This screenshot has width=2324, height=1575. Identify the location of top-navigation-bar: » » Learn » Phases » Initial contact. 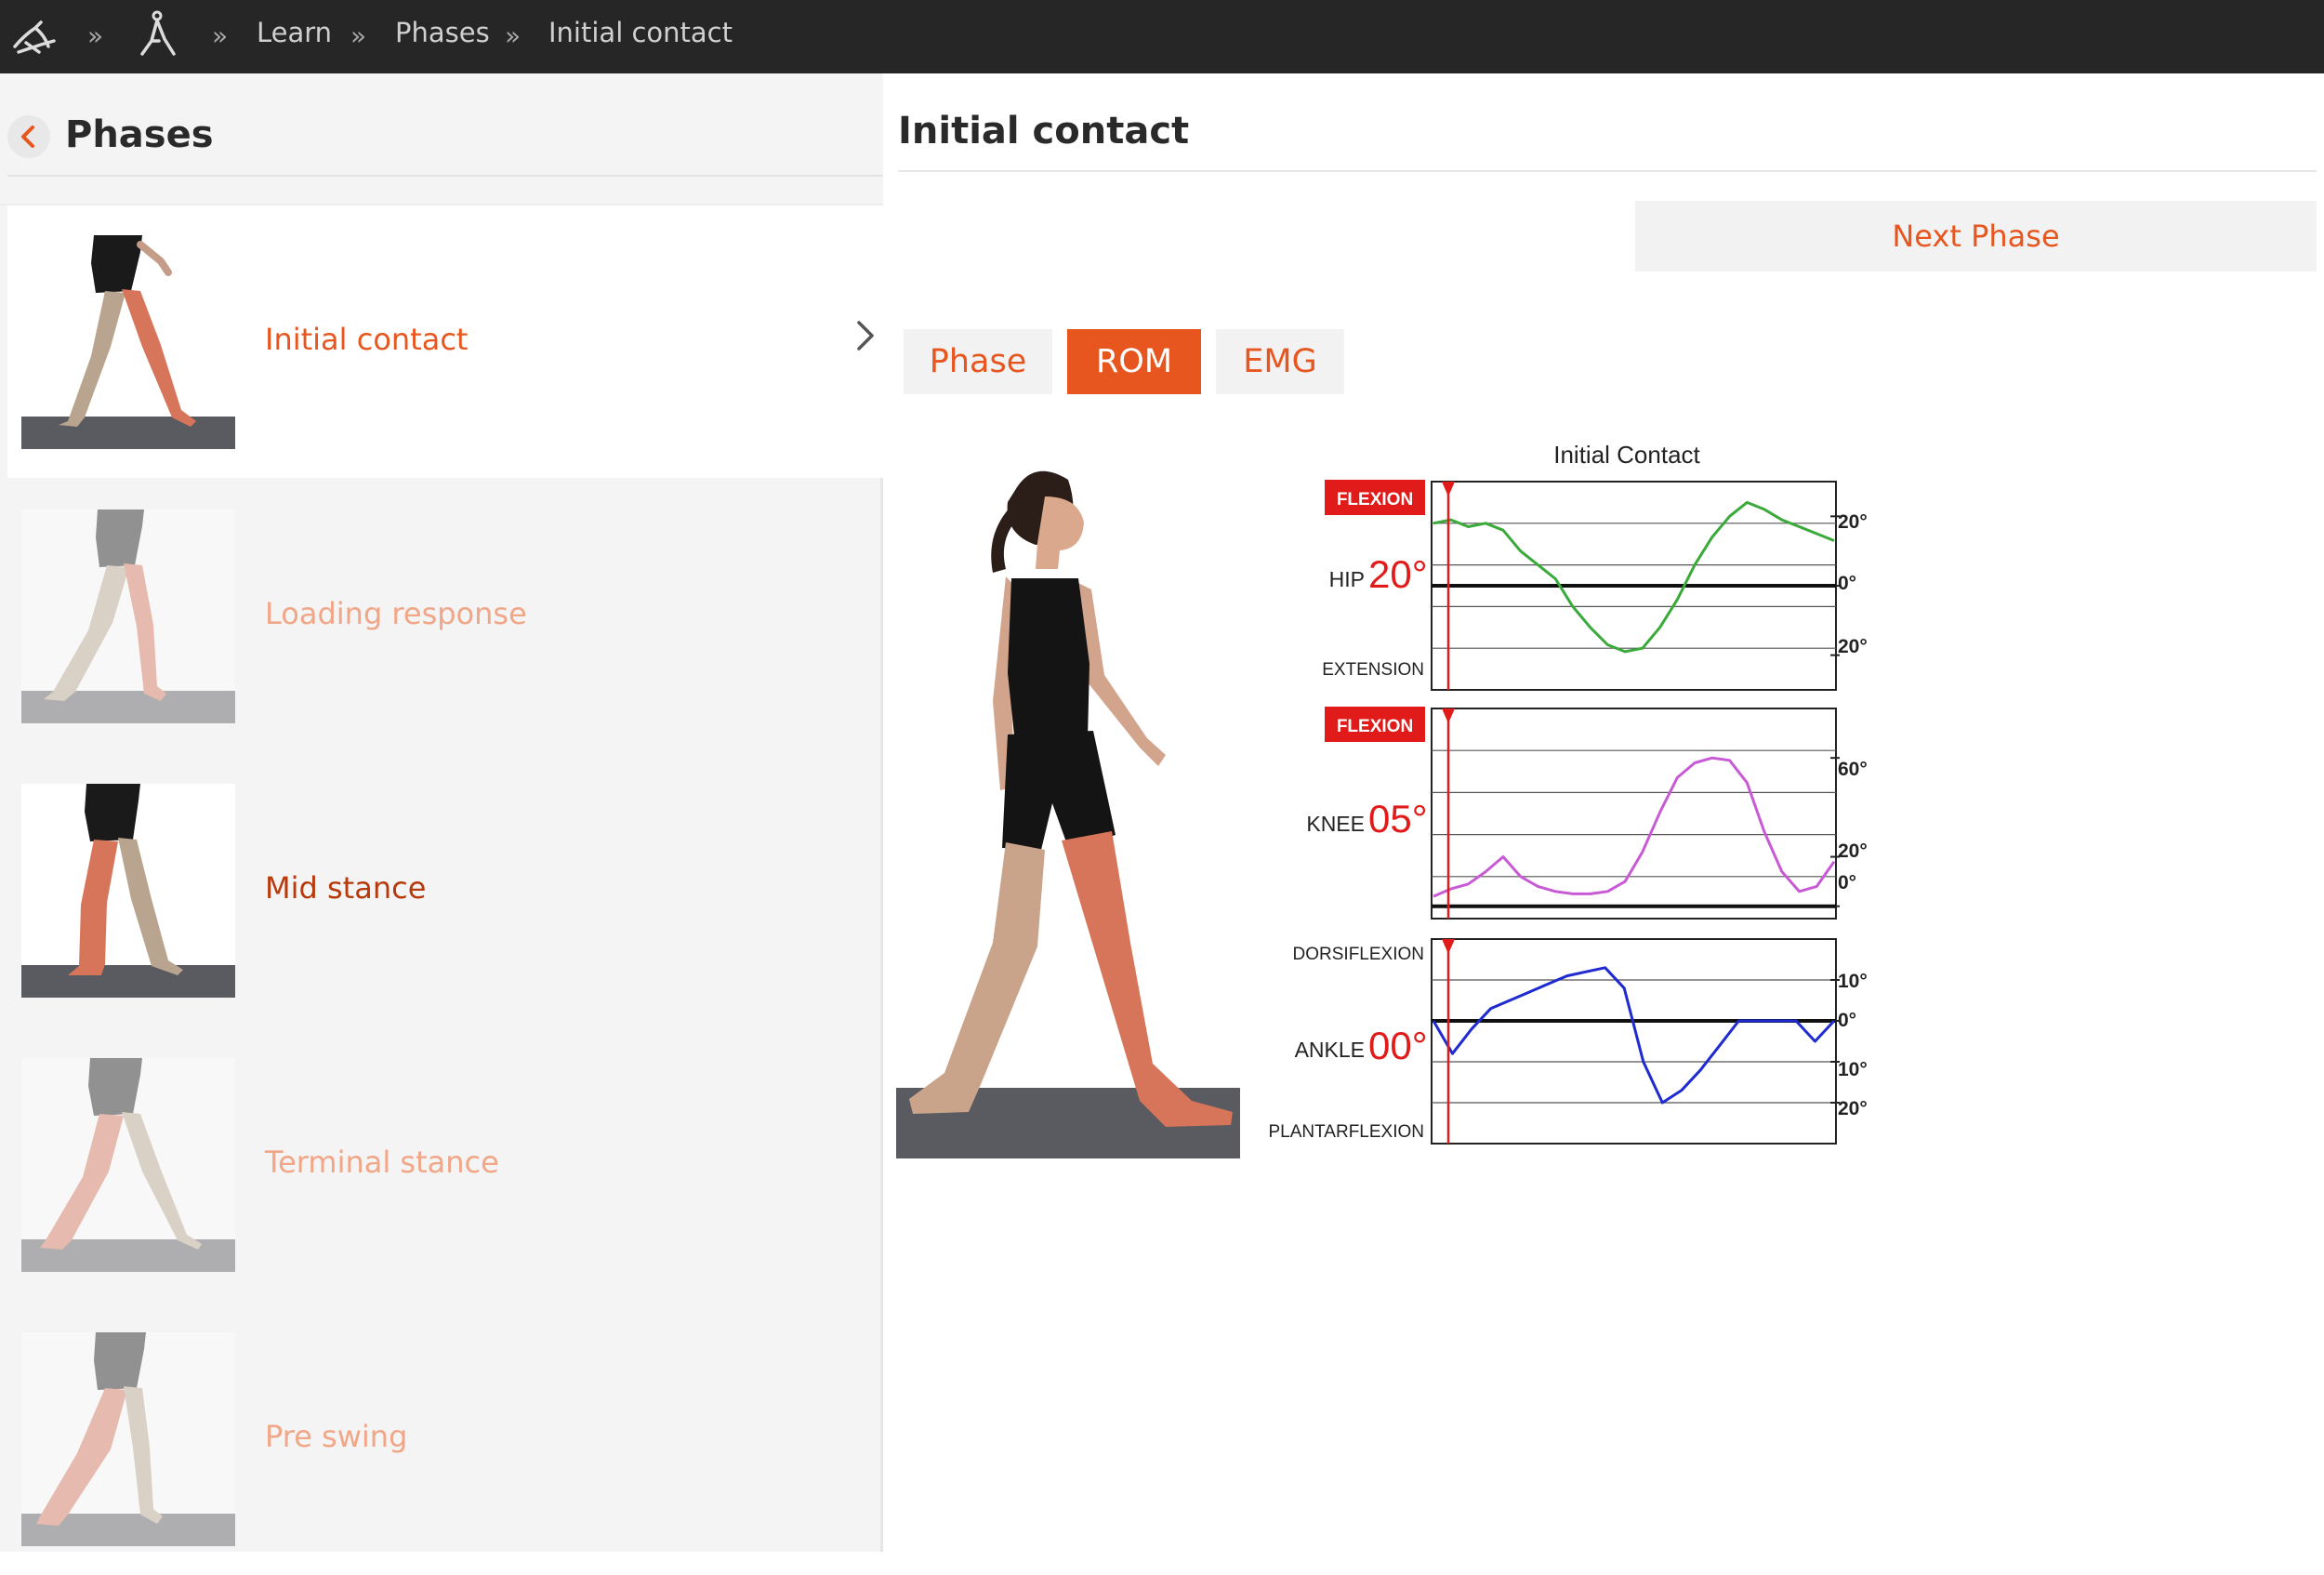
(1162, 37).